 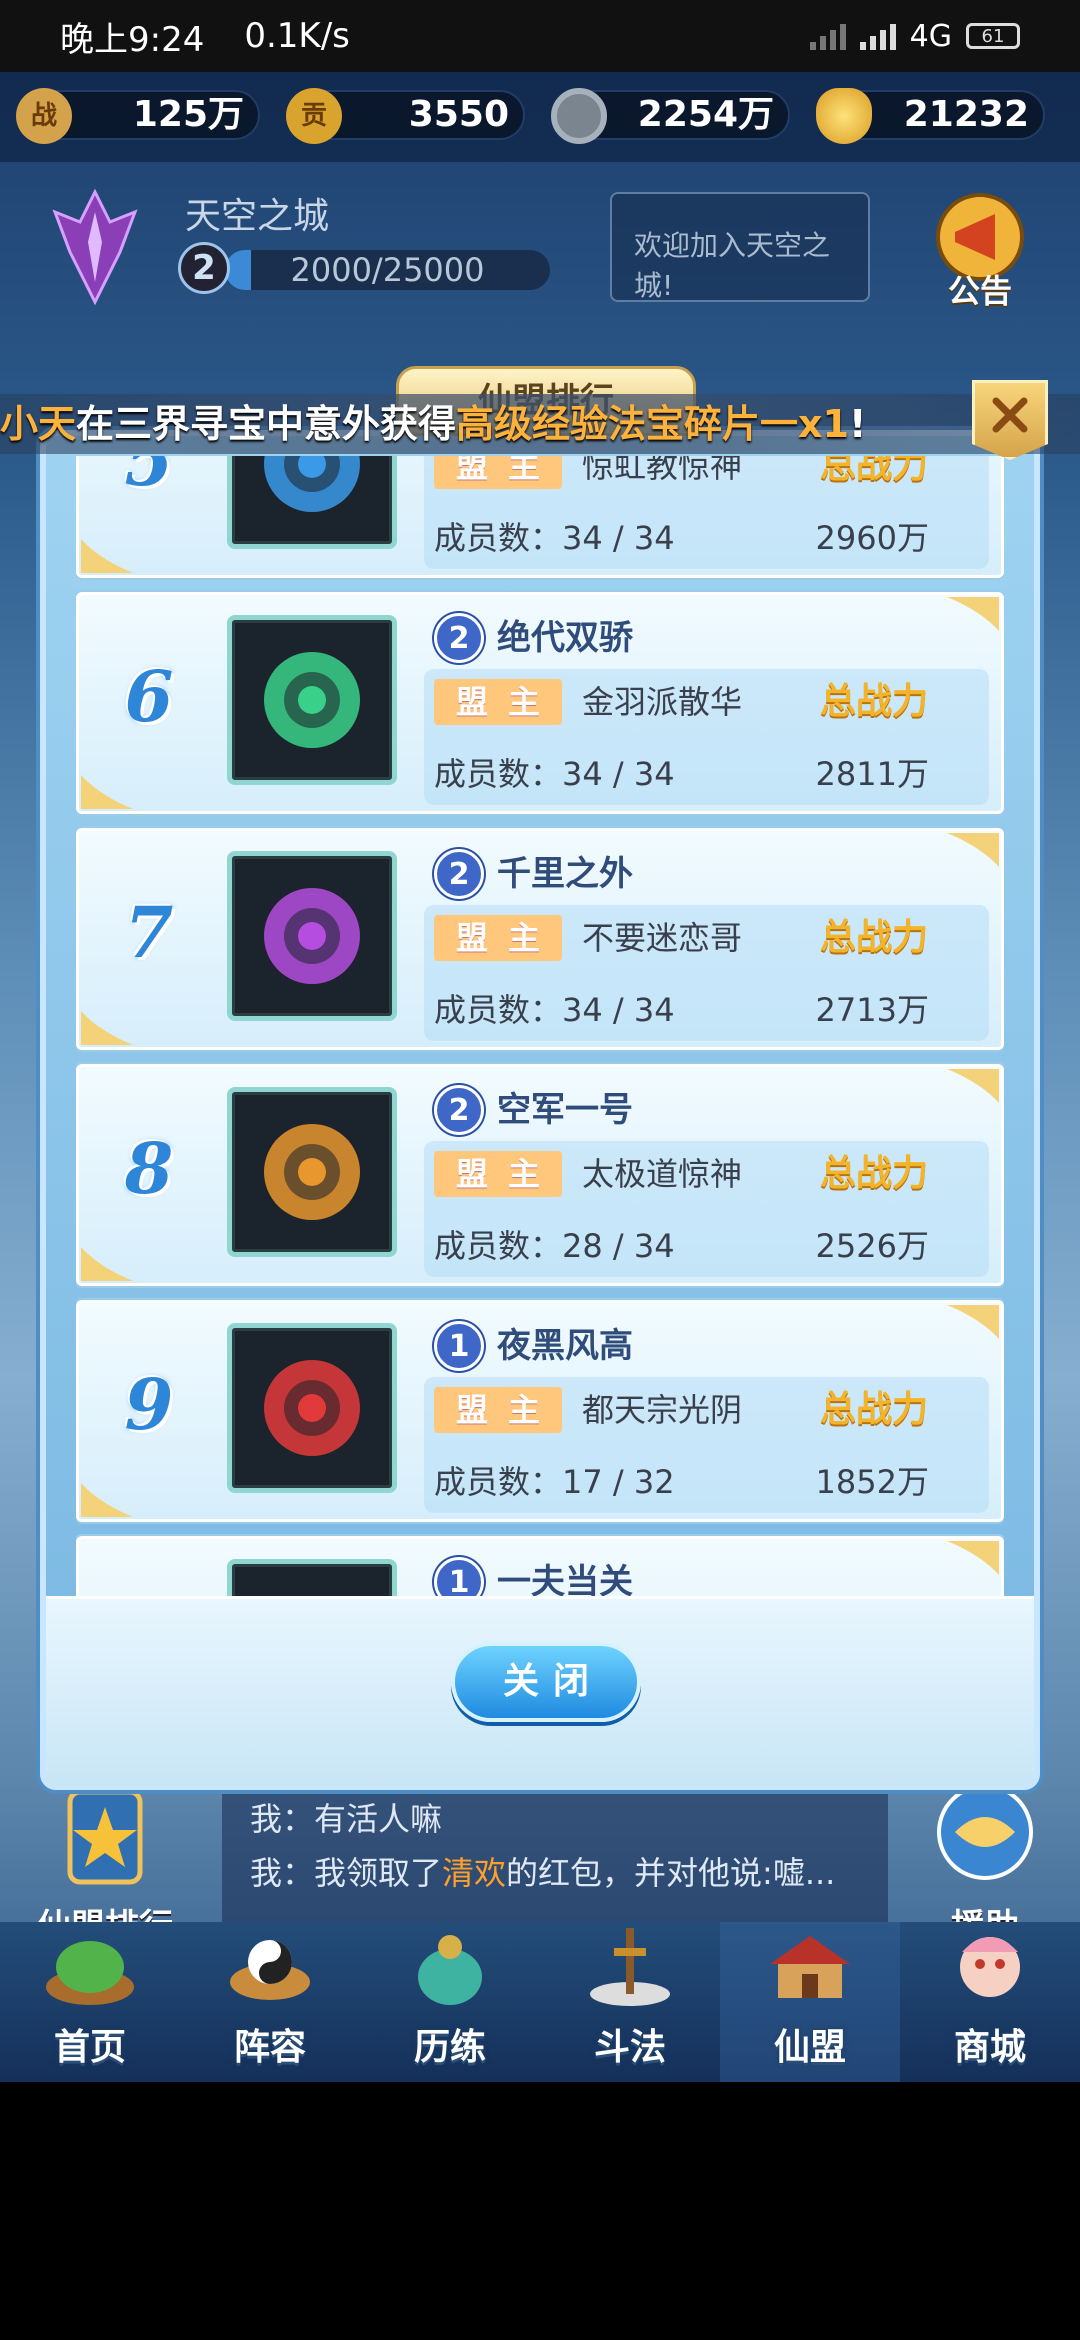 I want to click on rank-number: 9, so click(x=149, y=1404).